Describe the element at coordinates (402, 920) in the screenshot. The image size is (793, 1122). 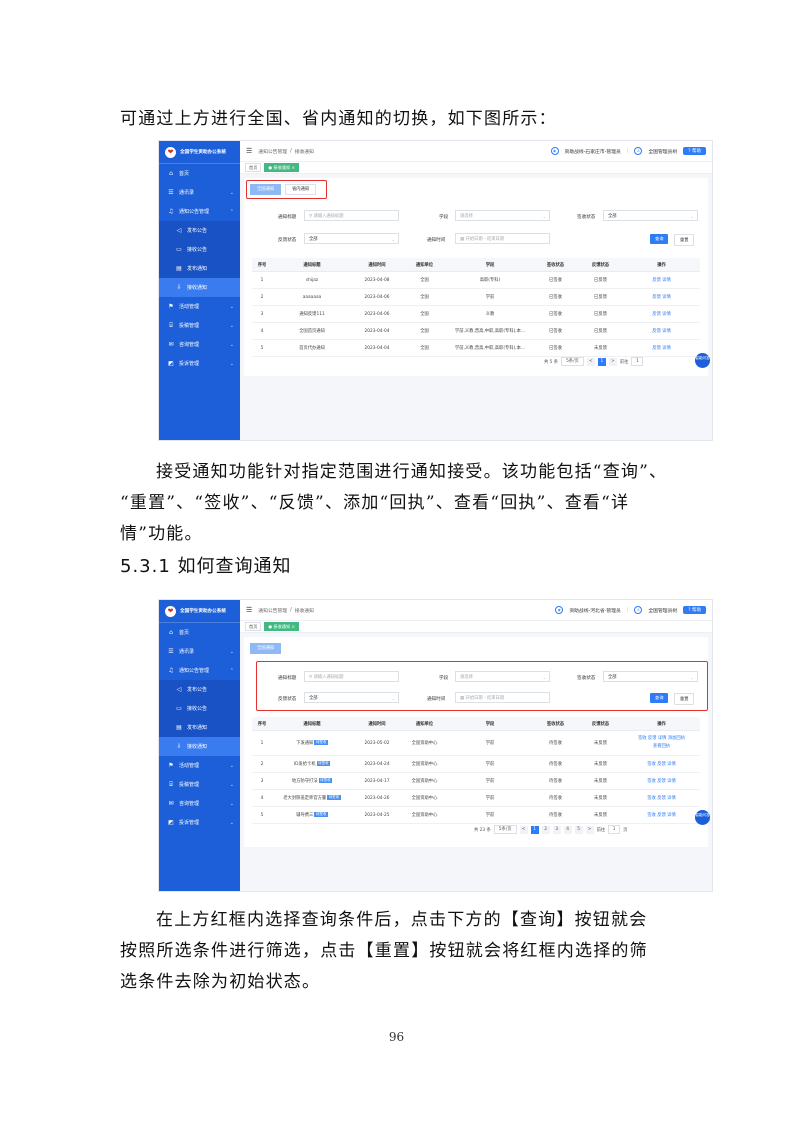
I see `paragraph-line: 在上方红框内选择查询条件后，点击下方的【查询】按钮就会` at that location.